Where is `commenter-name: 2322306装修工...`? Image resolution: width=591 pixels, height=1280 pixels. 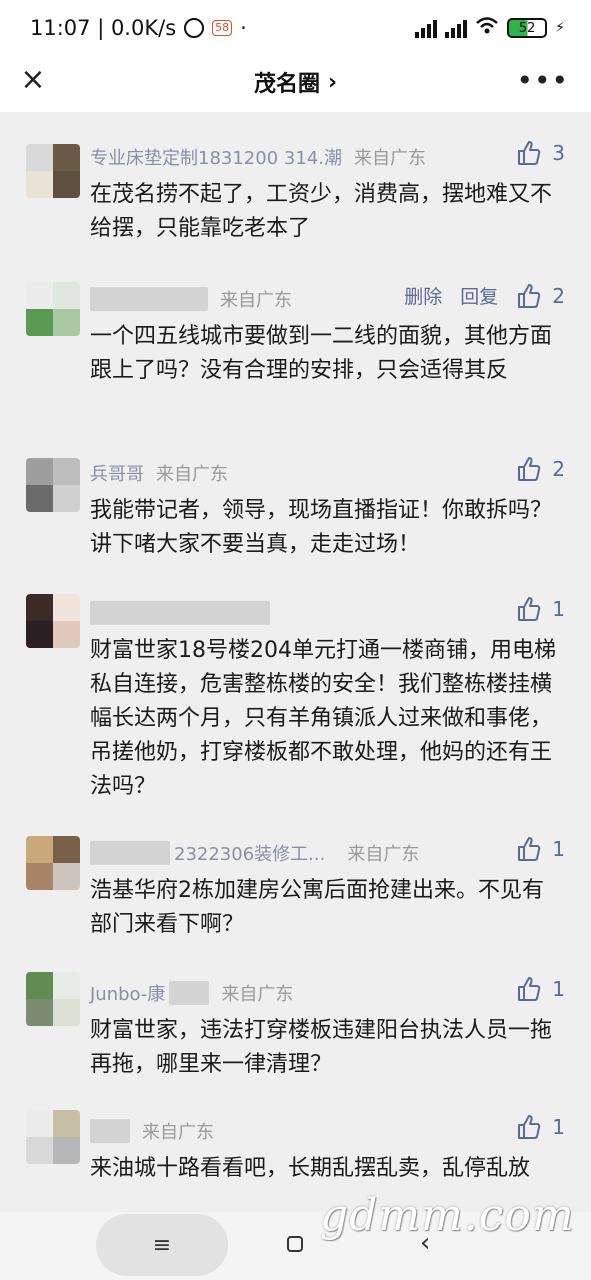 commenter-name: 2322306装修工... is located at coordinates (249, 853).